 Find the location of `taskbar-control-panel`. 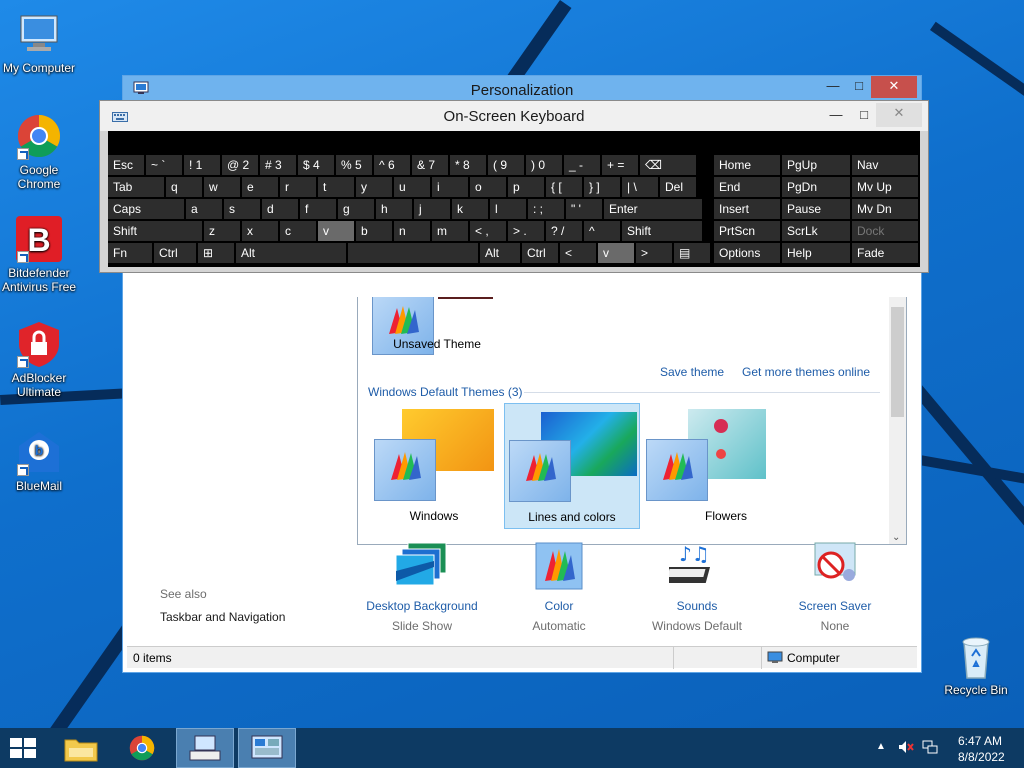

taskbar-control-panel is located at coordinates (267, 748).